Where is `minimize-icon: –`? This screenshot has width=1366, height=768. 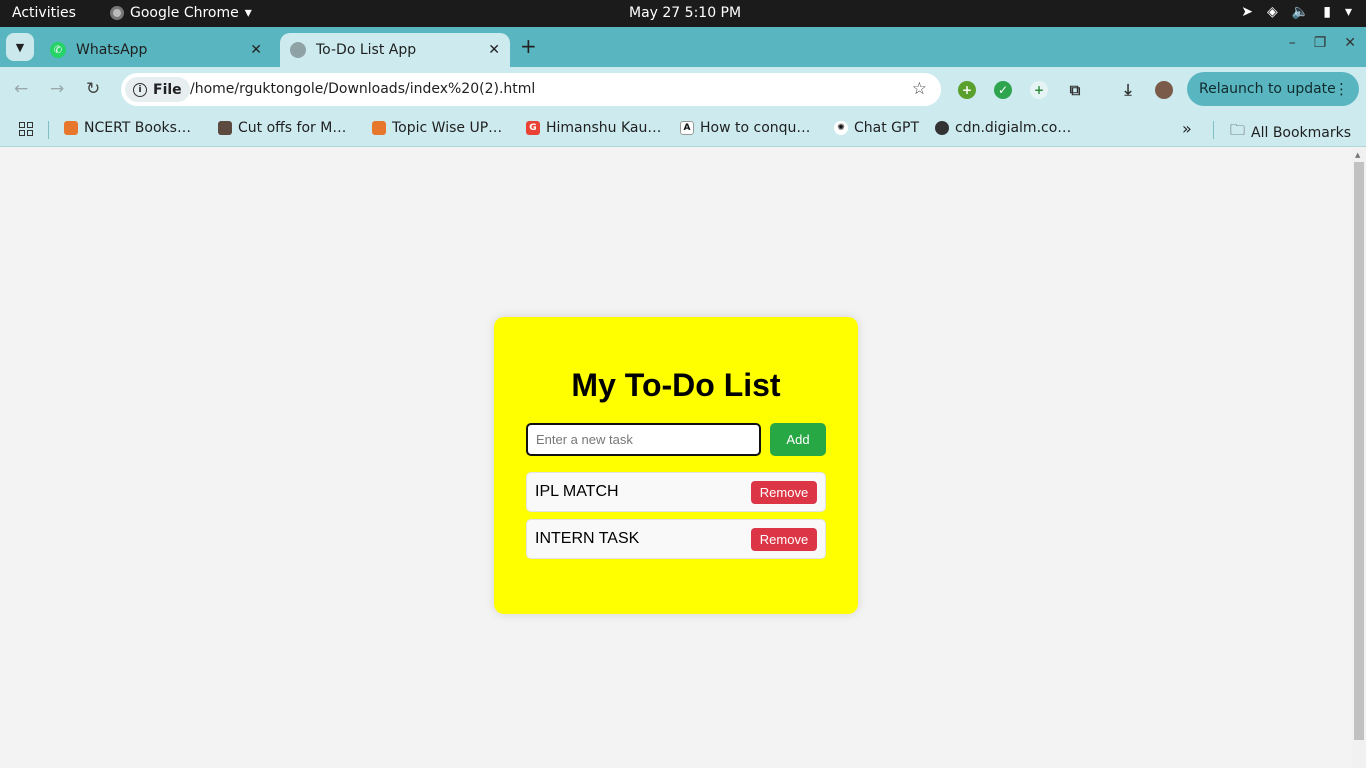
minimize-icon: – is located at coordinates (1292, 43).